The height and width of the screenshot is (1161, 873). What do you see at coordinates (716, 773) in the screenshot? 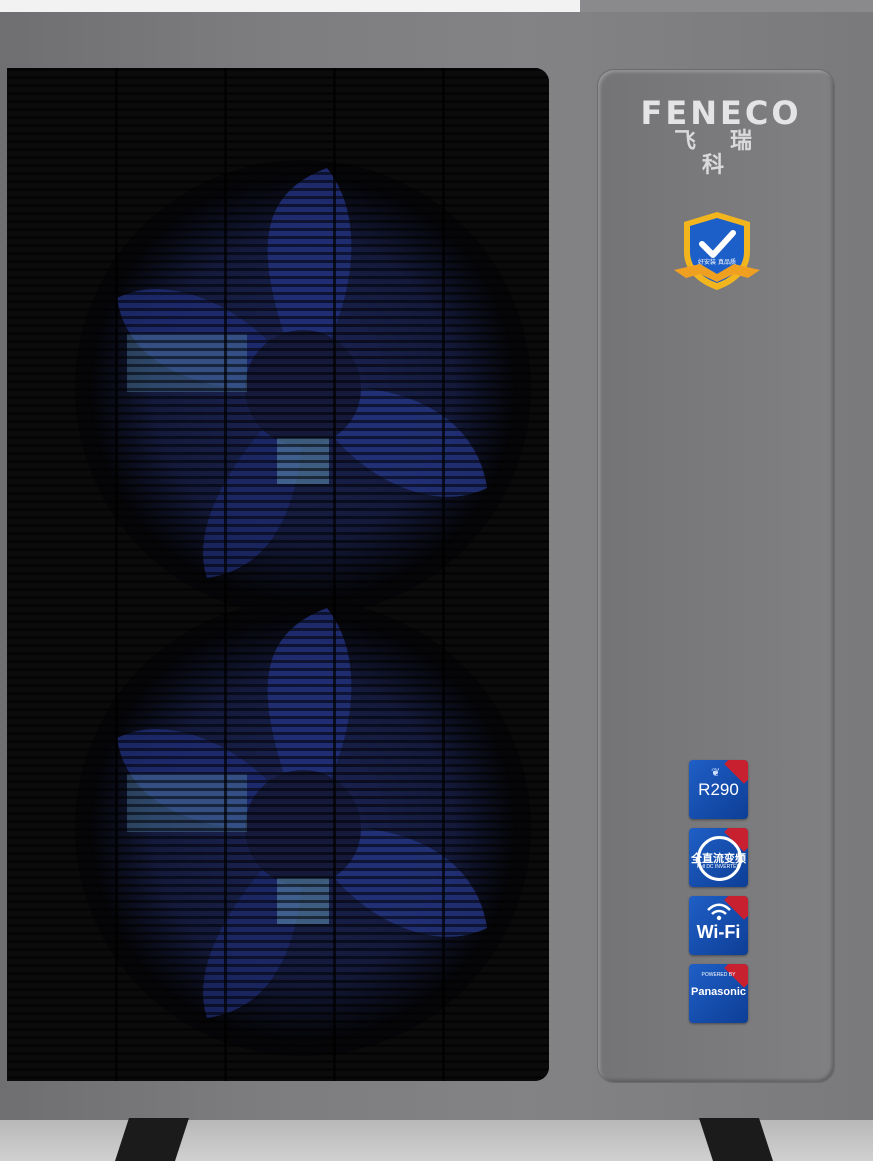
I see `leaf-icon: ❦` at bounding box center [716, 773].